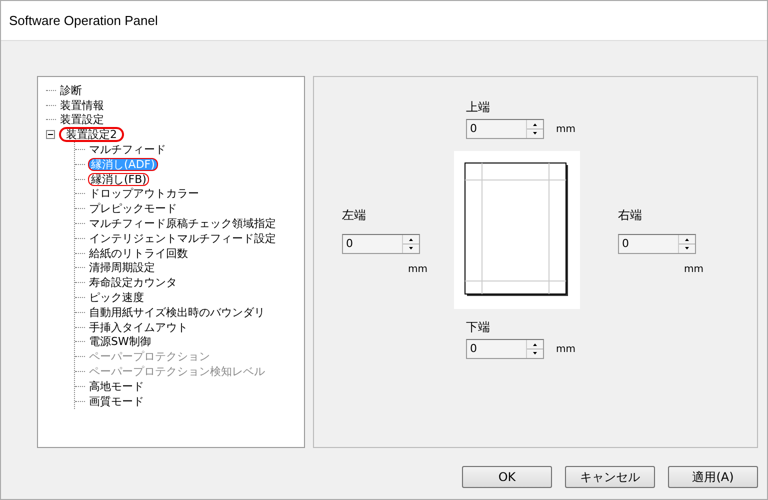  What do you see at coordinates (91, 134) in the screenshot?
I see `tree-item: 装置設定2` at bounding box center [91, 134].